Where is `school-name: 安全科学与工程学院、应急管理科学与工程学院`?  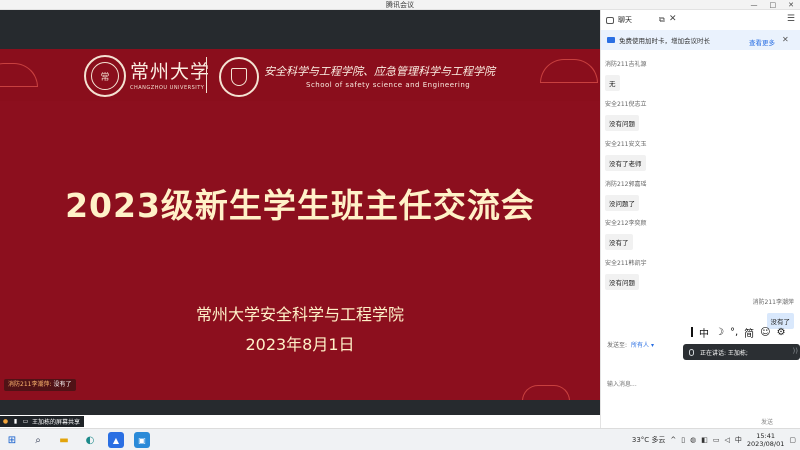 school-name: 安全科学与工程学院、应急管理科学与工程学院 is located at coordinates (379, 71).